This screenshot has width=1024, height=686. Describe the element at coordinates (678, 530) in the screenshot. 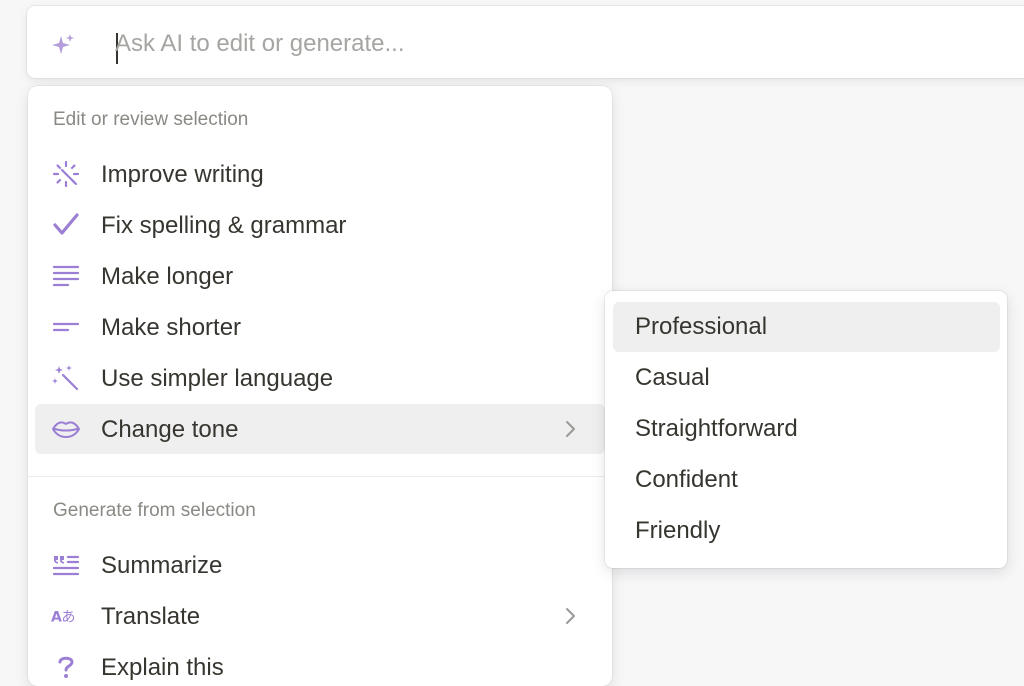

I see `tone-option-label: Friendly` at that location.